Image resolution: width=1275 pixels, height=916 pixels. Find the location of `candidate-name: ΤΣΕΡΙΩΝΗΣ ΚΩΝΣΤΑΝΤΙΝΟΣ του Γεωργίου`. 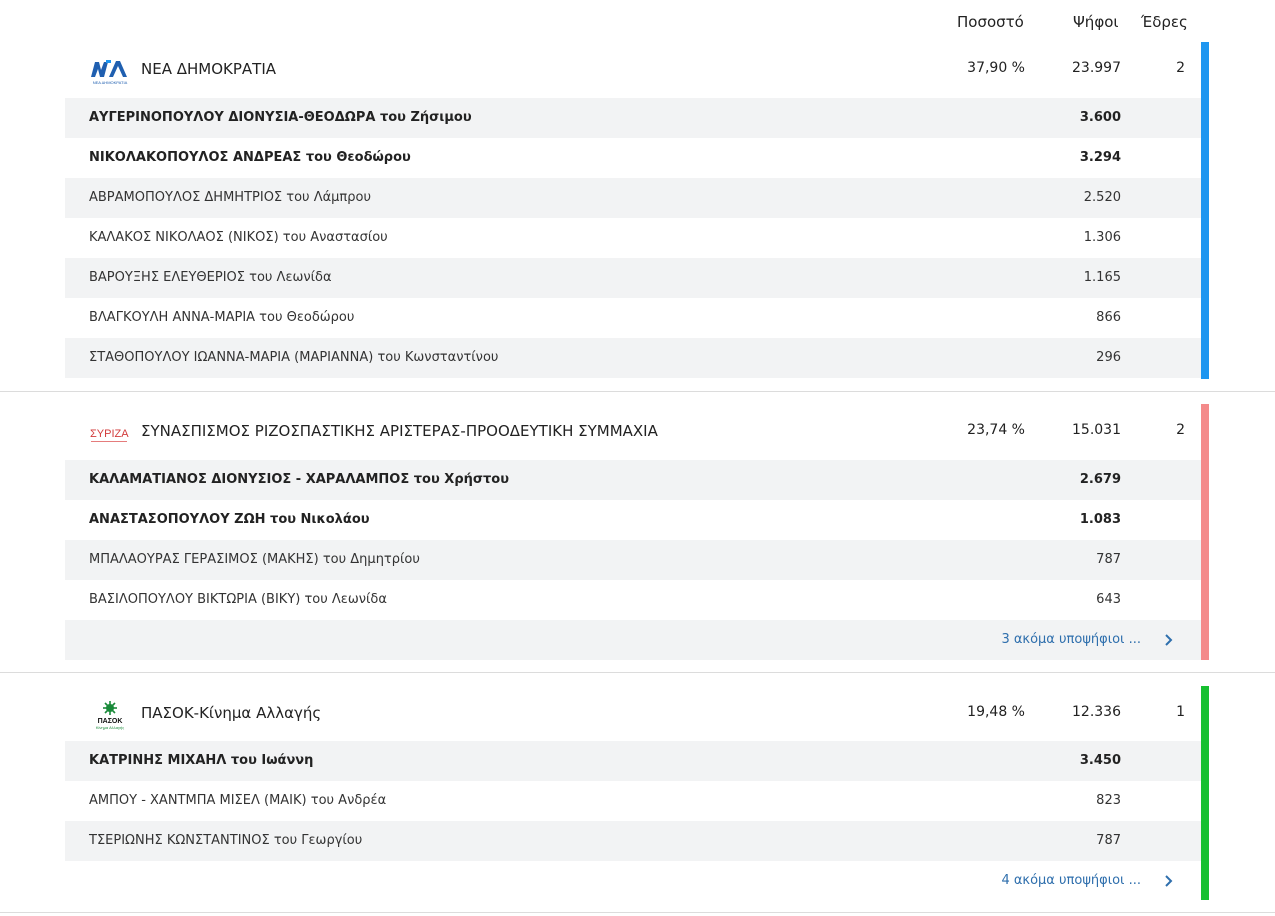

candidate-name: ΤΣΕΡΙΩΝΗΣ ΚΩΝΣΤΑΝΤΙΝΟΣ του Γεωργίου is located at coordinates (226, 840).